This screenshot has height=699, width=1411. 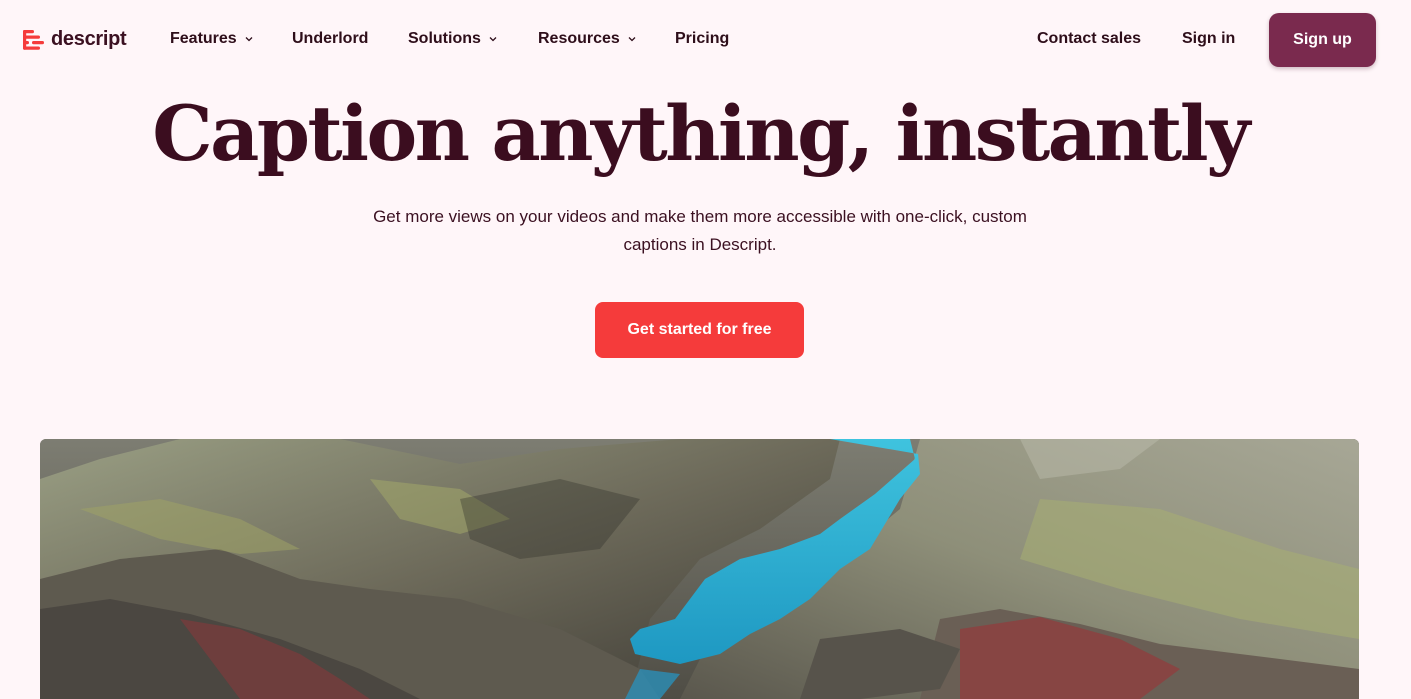 What do you see at coordinates (1208, 39) in the screenshot?
I see `sign-in-link: Sign in` at bounding box center [1208, 39].